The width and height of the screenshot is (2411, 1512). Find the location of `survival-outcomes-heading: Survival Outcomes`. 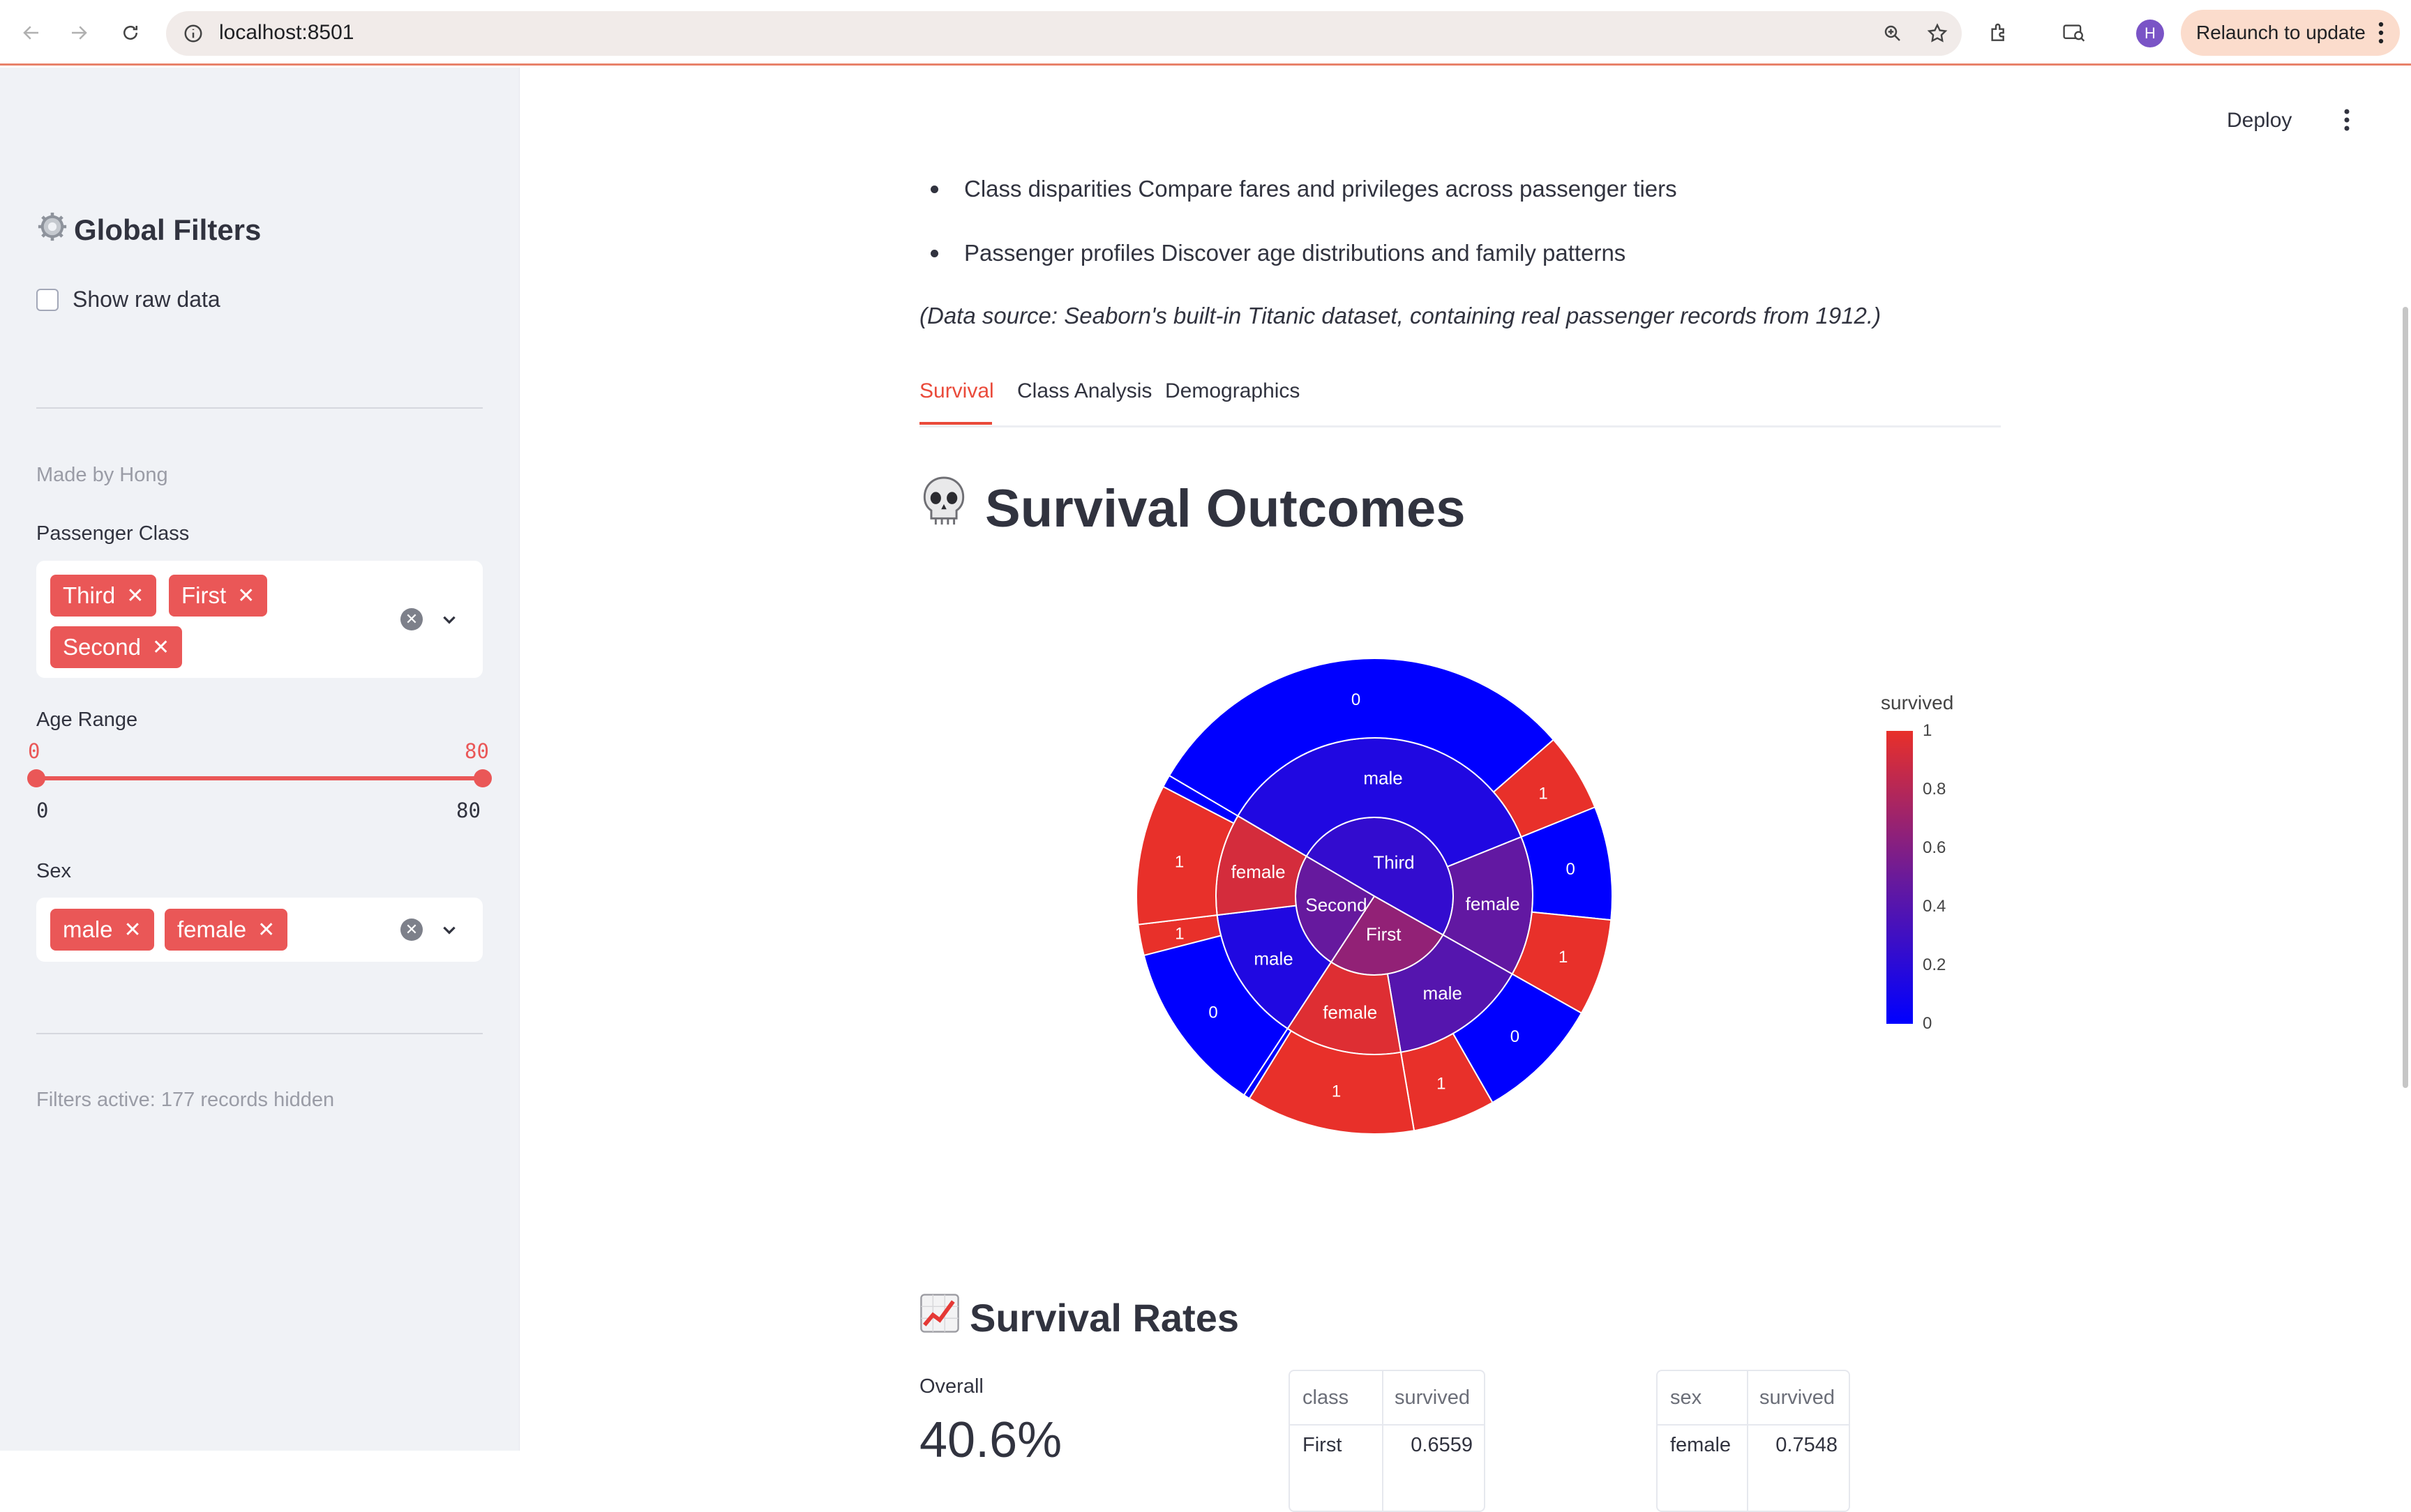

survival-outcomes-heading: Survival Outcomes is located at coordinates (1192, 509).